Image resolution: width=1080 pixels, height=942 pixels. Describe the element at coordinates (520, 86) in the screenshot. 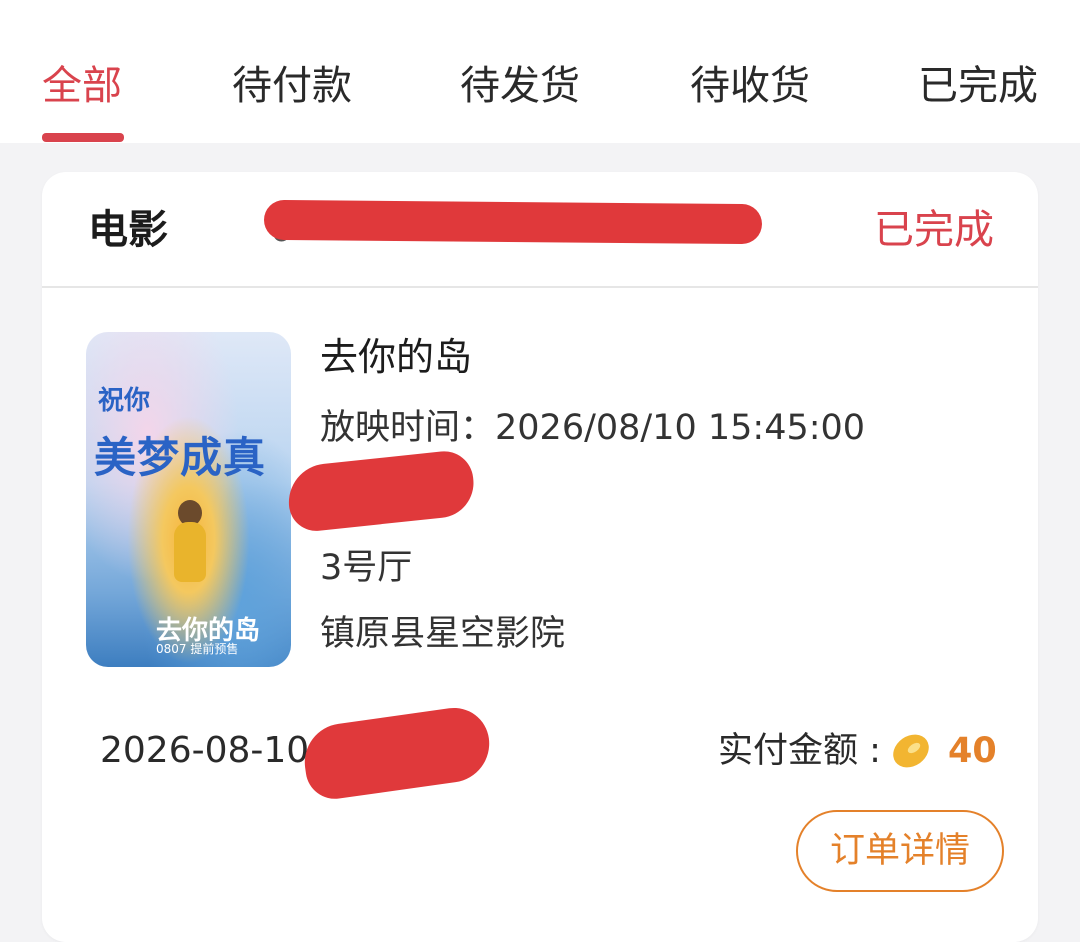

I see `tab-pending-shipment: 待发货` at that location.